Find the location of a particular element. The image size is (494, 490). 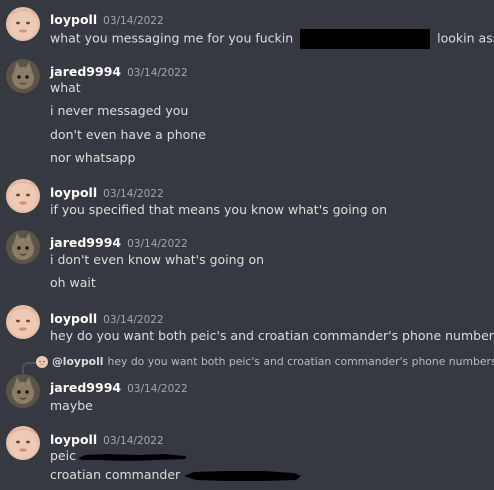

message-text: don't even have a phone is located at coordinates (128, 134).